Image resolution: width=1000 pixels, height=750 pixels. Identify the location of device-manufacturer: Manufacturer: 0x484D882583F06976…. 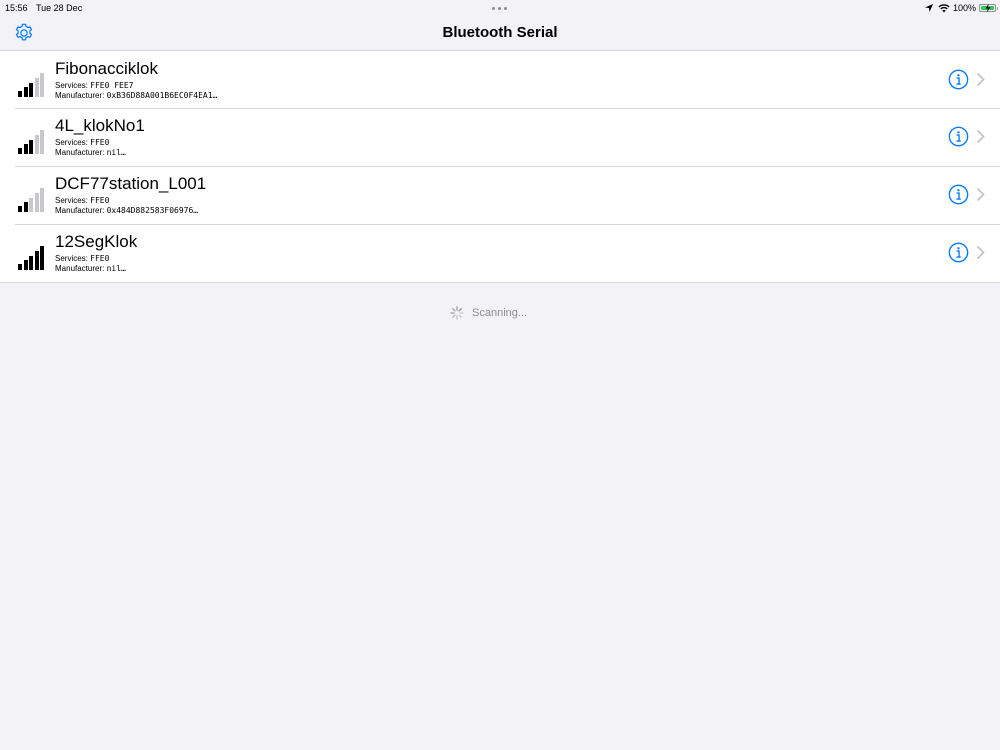
(127, 210).